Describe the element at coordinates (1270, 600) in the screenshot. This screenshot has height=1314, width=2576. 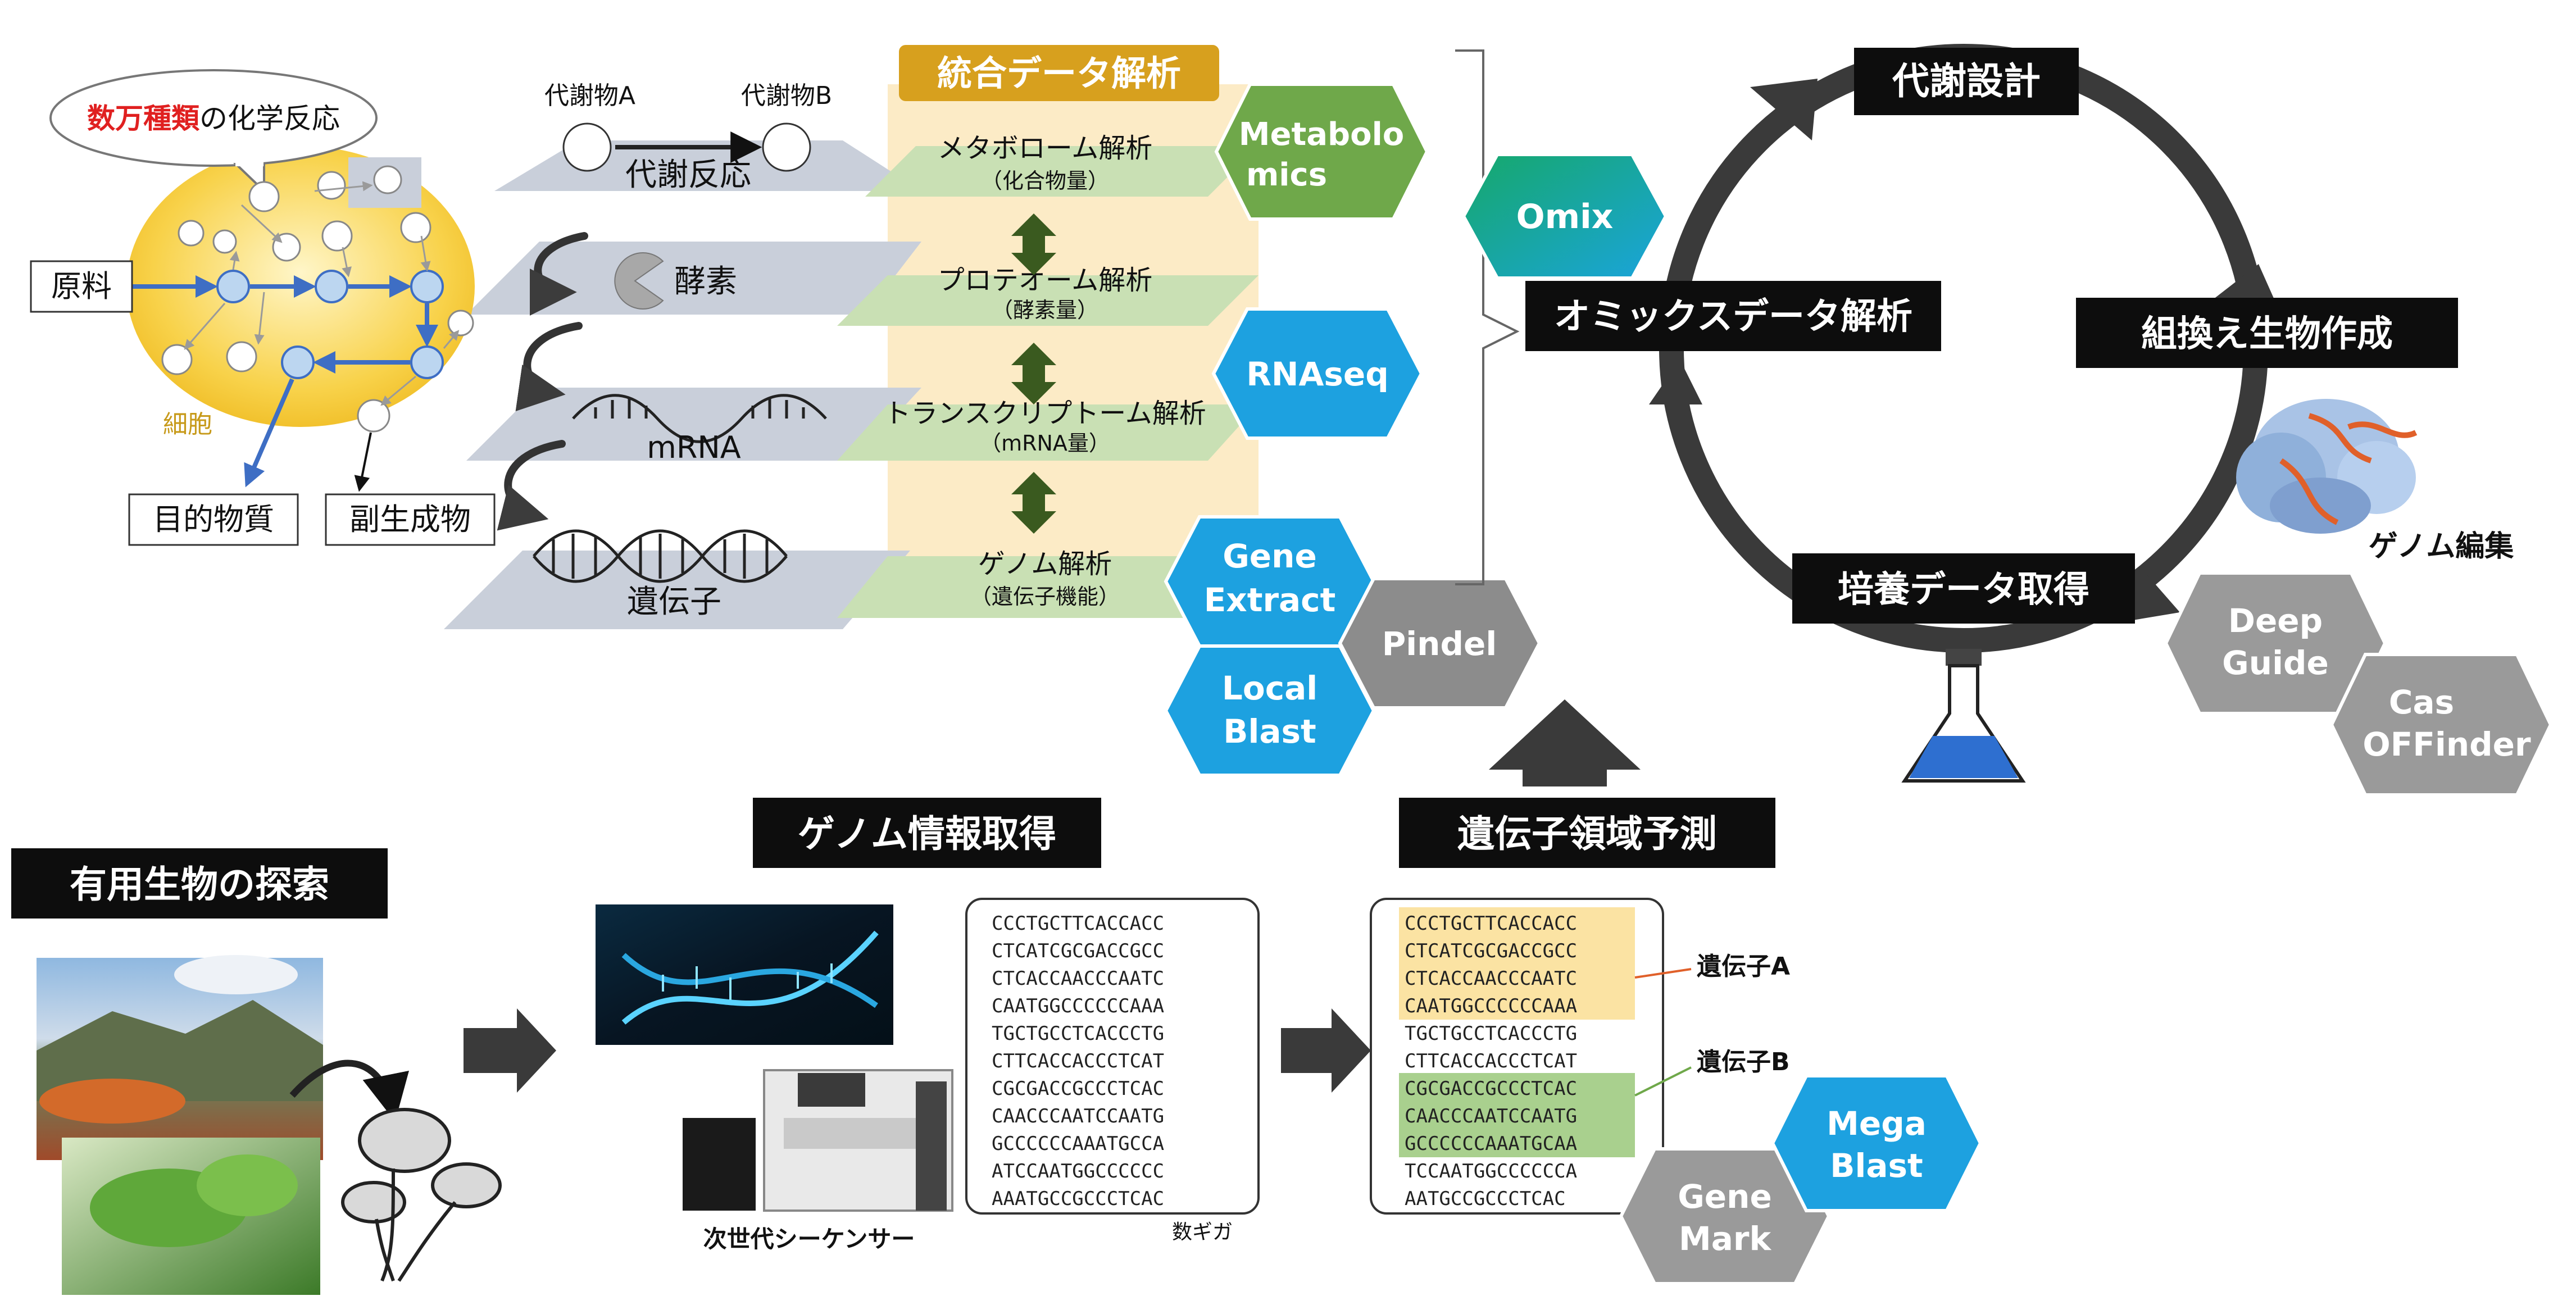
I see `gene-extract-line-2: Extract` at that location.